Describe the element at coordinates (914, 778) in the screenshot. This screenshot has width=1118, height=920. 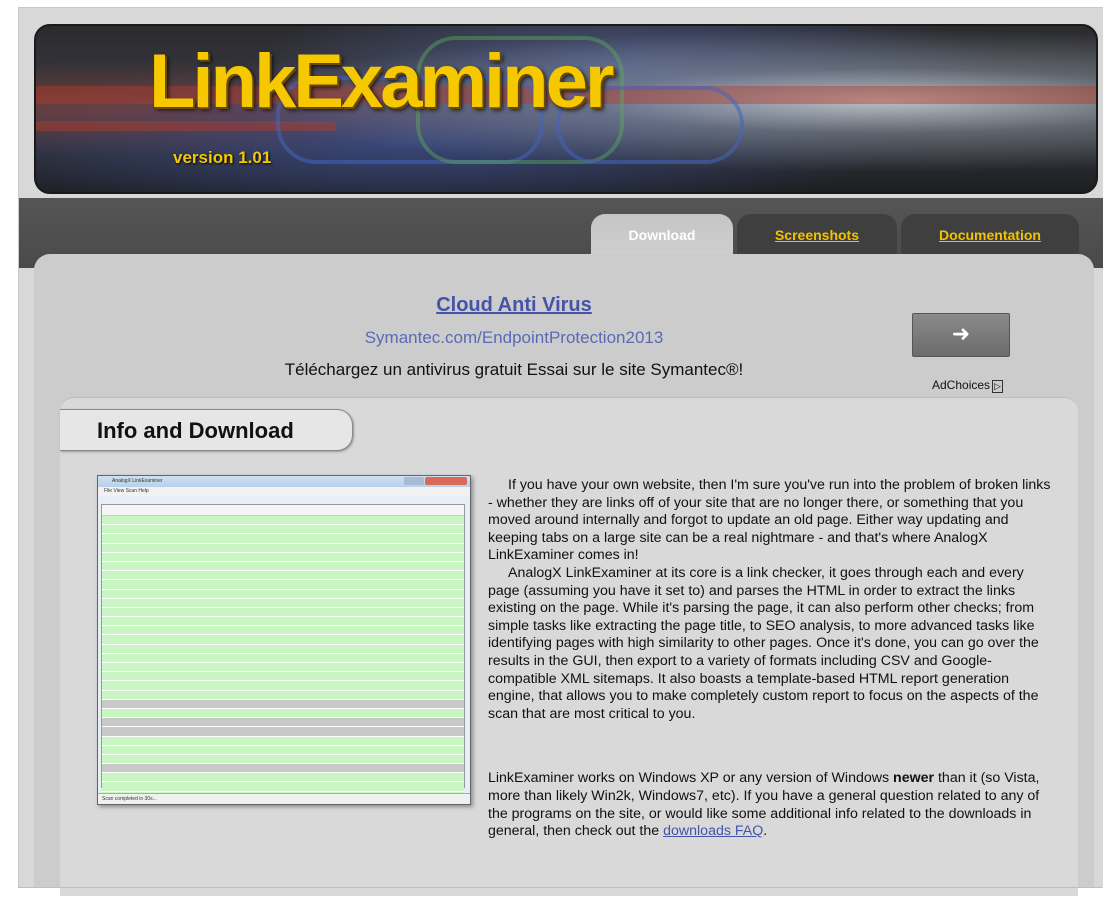
I see `req-bold: newer` at that location.